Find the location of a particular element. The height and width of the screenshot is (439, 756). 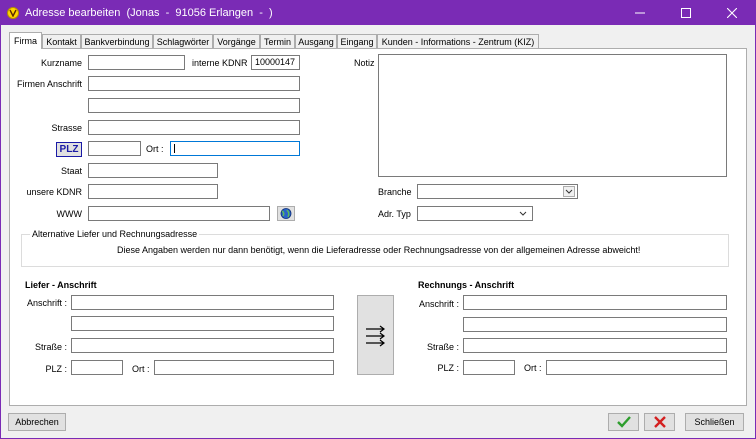

rechnung-strasse-label: Straße : is located at coordinates (442, 347).